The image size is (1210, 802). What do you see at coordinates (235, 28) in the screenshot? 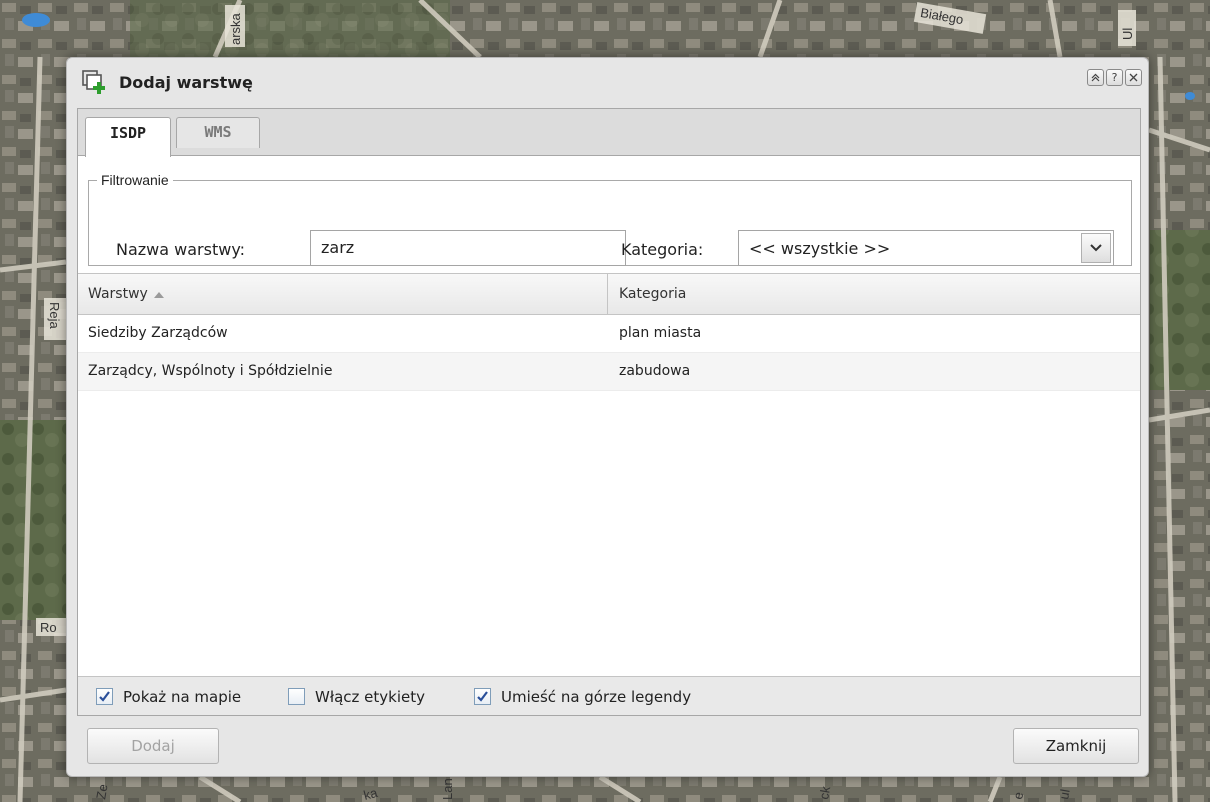
I see `map-label-arska: arska` at bounding box center [235, 28].